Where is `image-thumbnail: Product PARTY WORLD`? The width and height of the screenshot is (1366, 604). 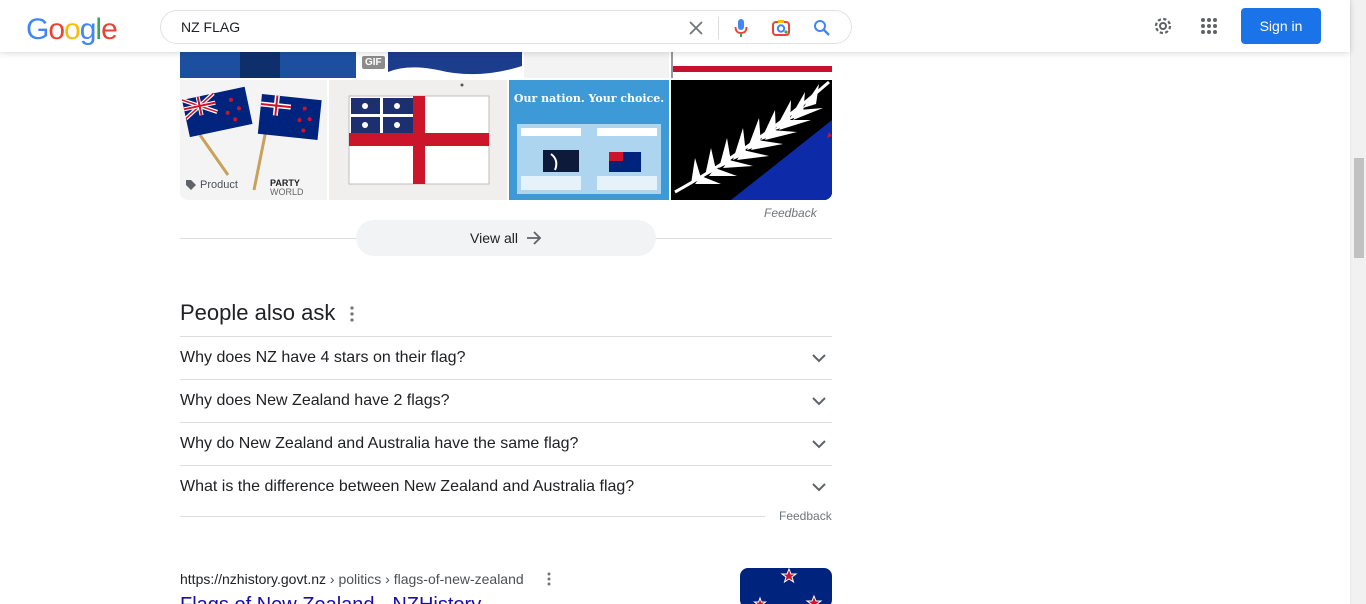 image-thumbnail: Product PARTY WORLD is located at coordinates (253, 140).